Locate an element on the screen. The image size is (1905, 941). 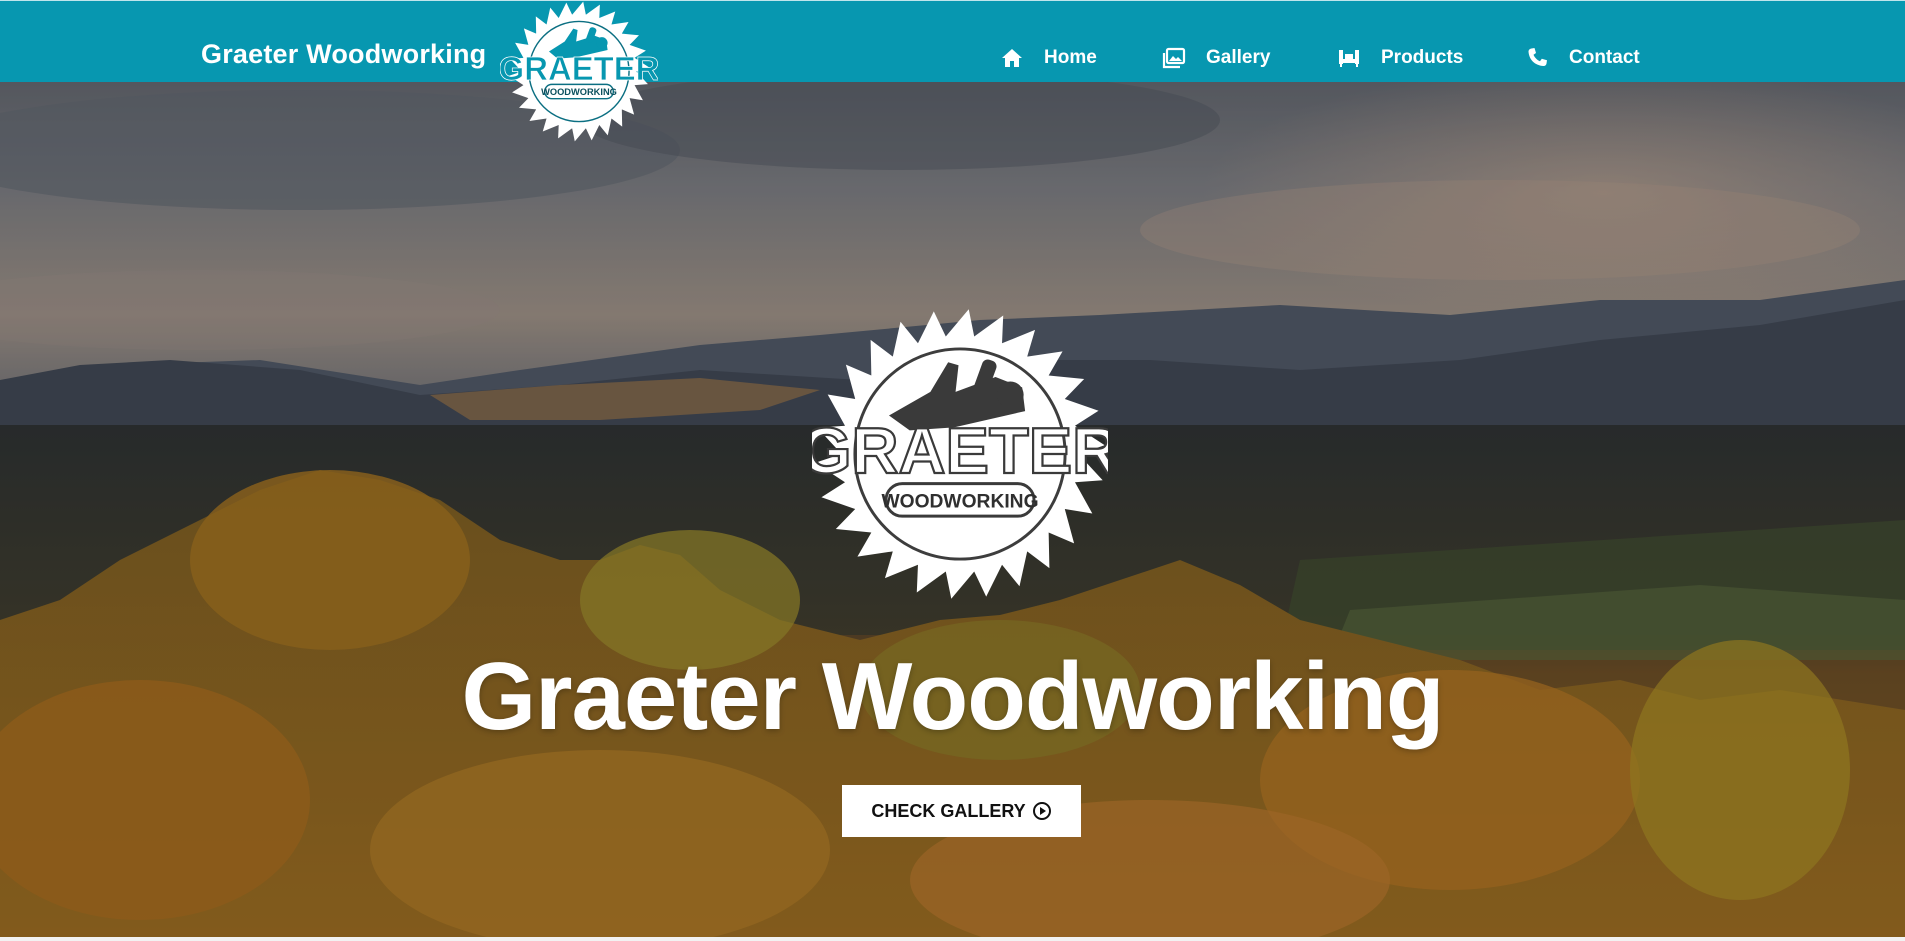
brand-logo-small: GRAETER WOODWORKING is located at coordinates (579, 71).